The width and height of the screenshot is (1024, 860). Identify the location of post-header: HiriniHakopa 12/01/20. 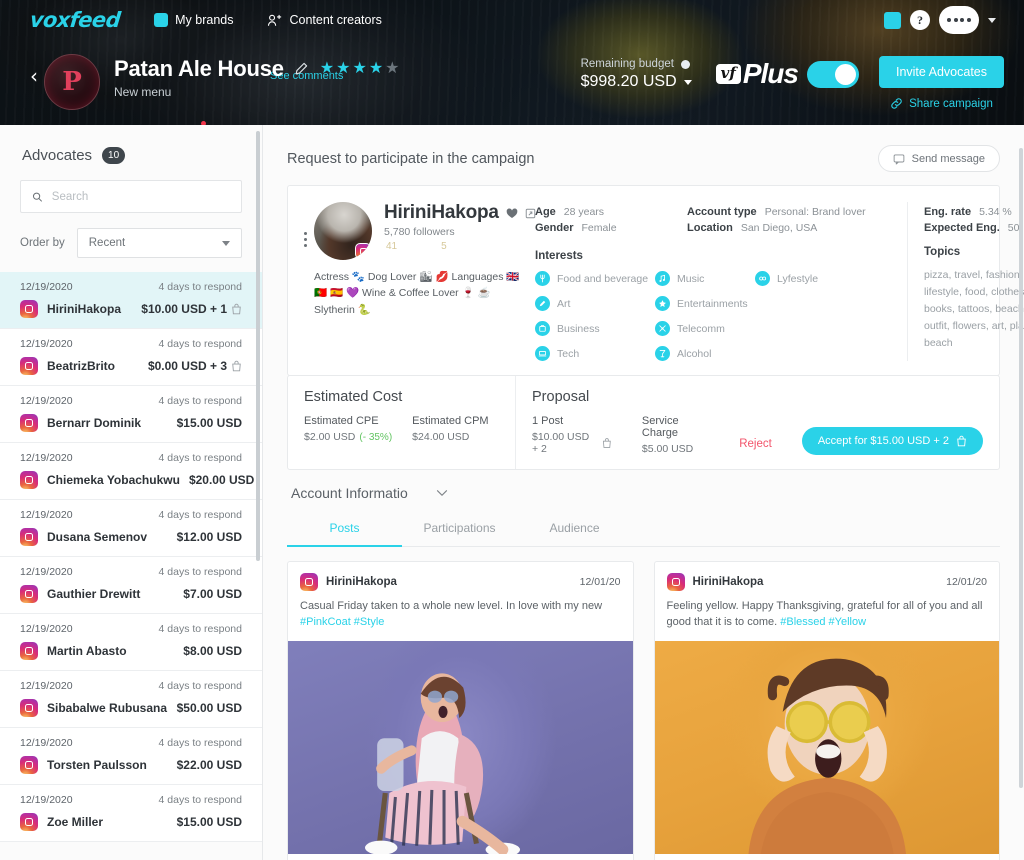
(460, 580).